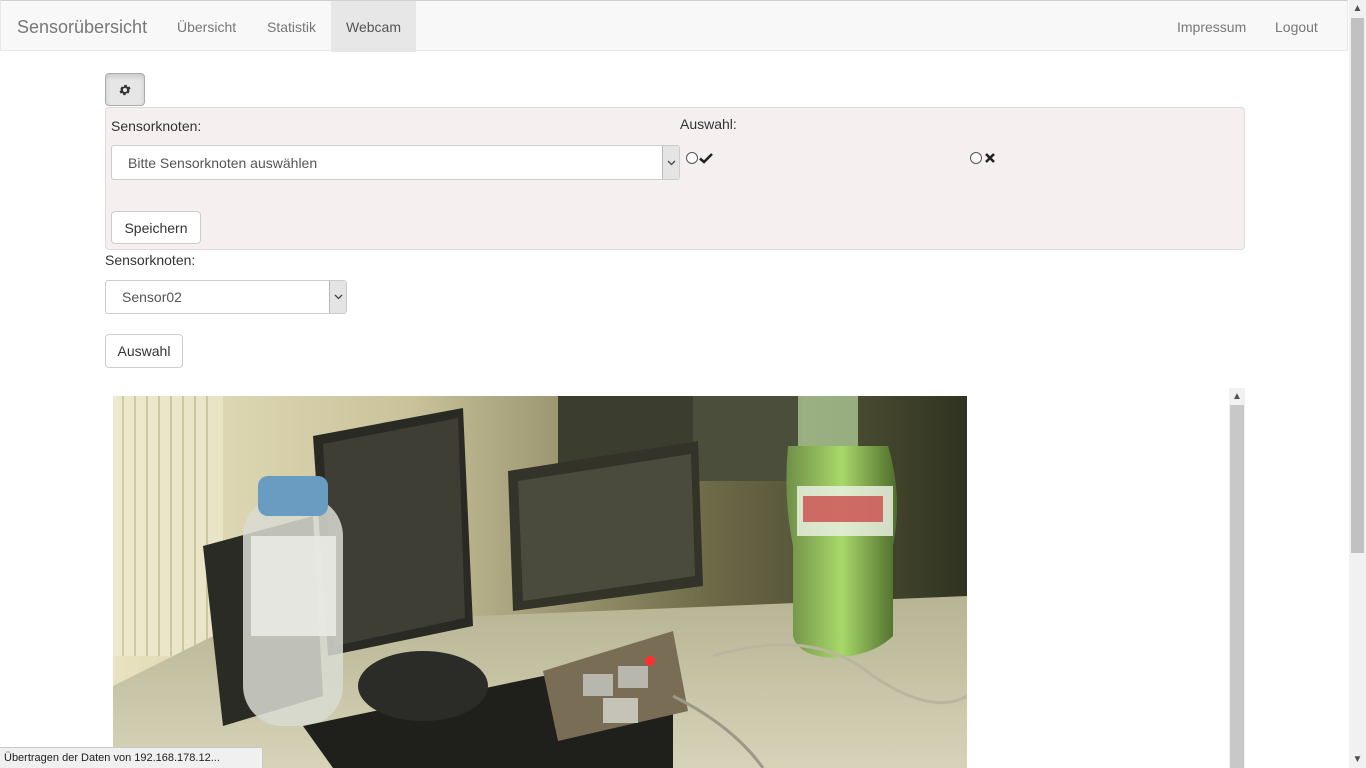 Image resolution: width=1366 pixels, height=768 pixels. I want to click on gear-icon, so click(125, 89).